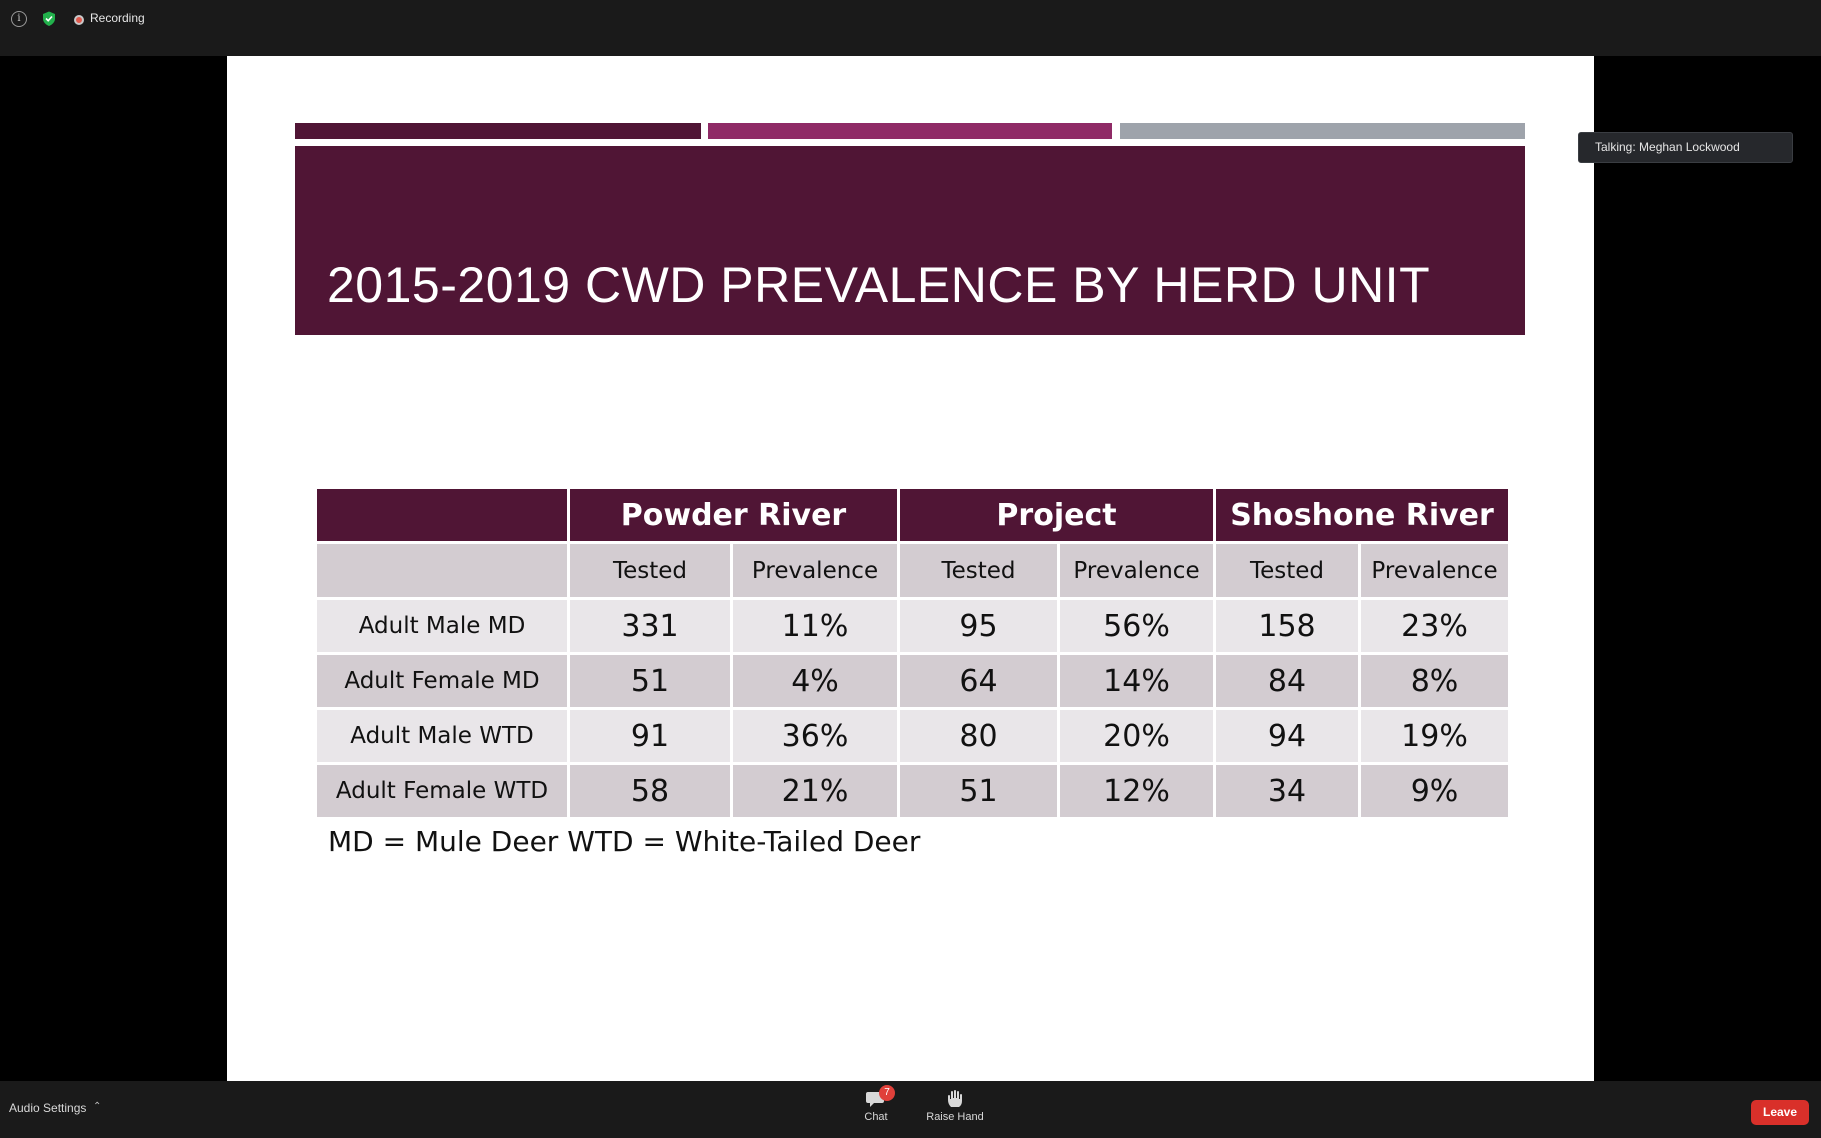  What do you see at coordinates (733, 515) in the screenshot?
I see `group-header: Powder River` at bounding box center [733, 515].